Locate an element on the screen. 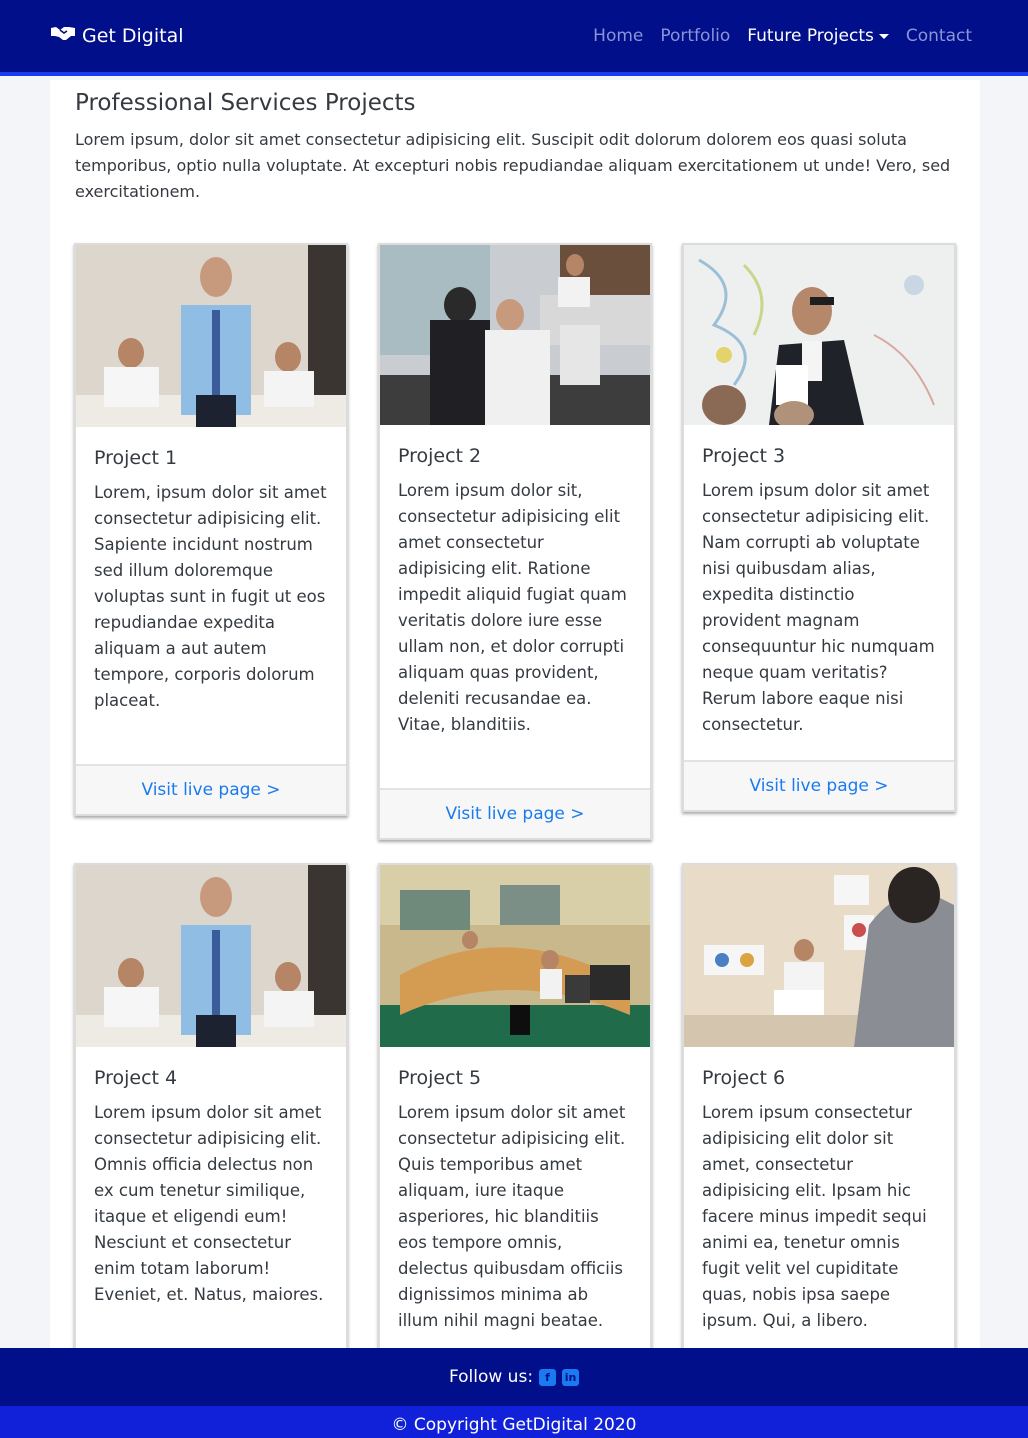  page-title: Professional Services Projects is located at coordinates (245, 103).